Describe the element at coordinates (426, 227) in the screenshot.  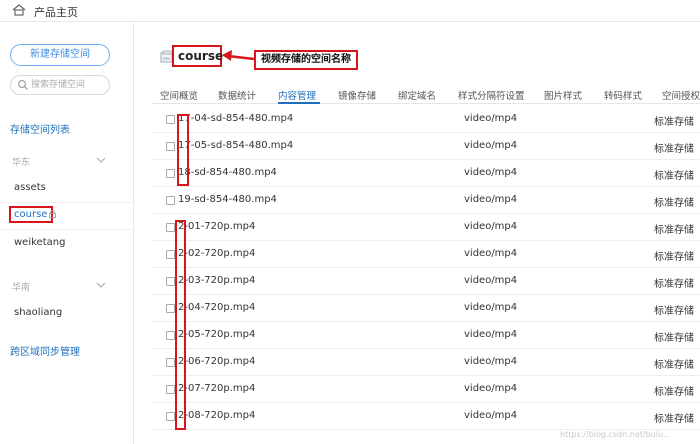
I see `table-row: 2-01-720p.mp4 video/mp4 标准存储` at that location.